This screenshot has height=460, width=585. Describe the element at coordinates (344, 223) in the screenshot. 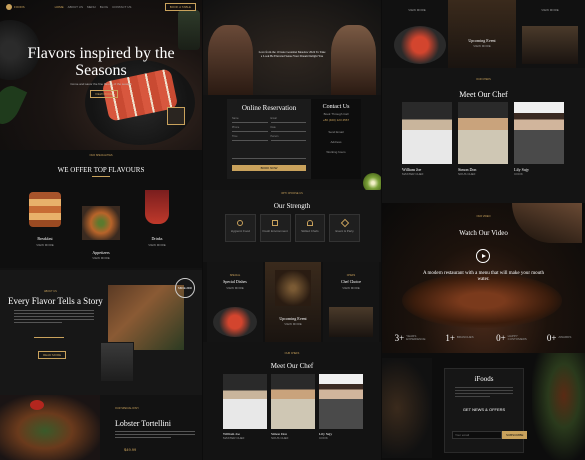

I see `party-icon` at that location.